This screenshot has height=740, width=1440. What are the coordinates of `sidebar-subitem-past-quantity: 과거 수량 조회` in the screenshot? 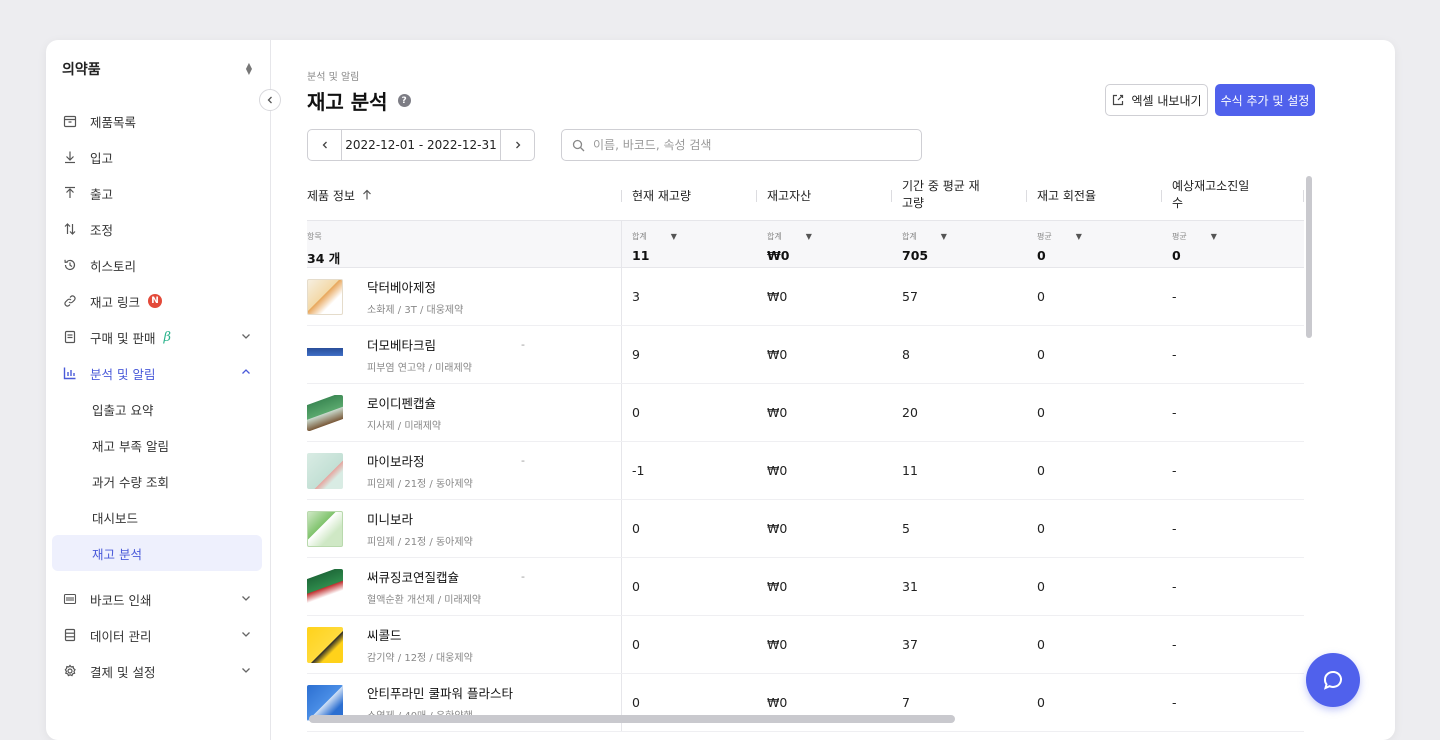 It's located at (157, 481).